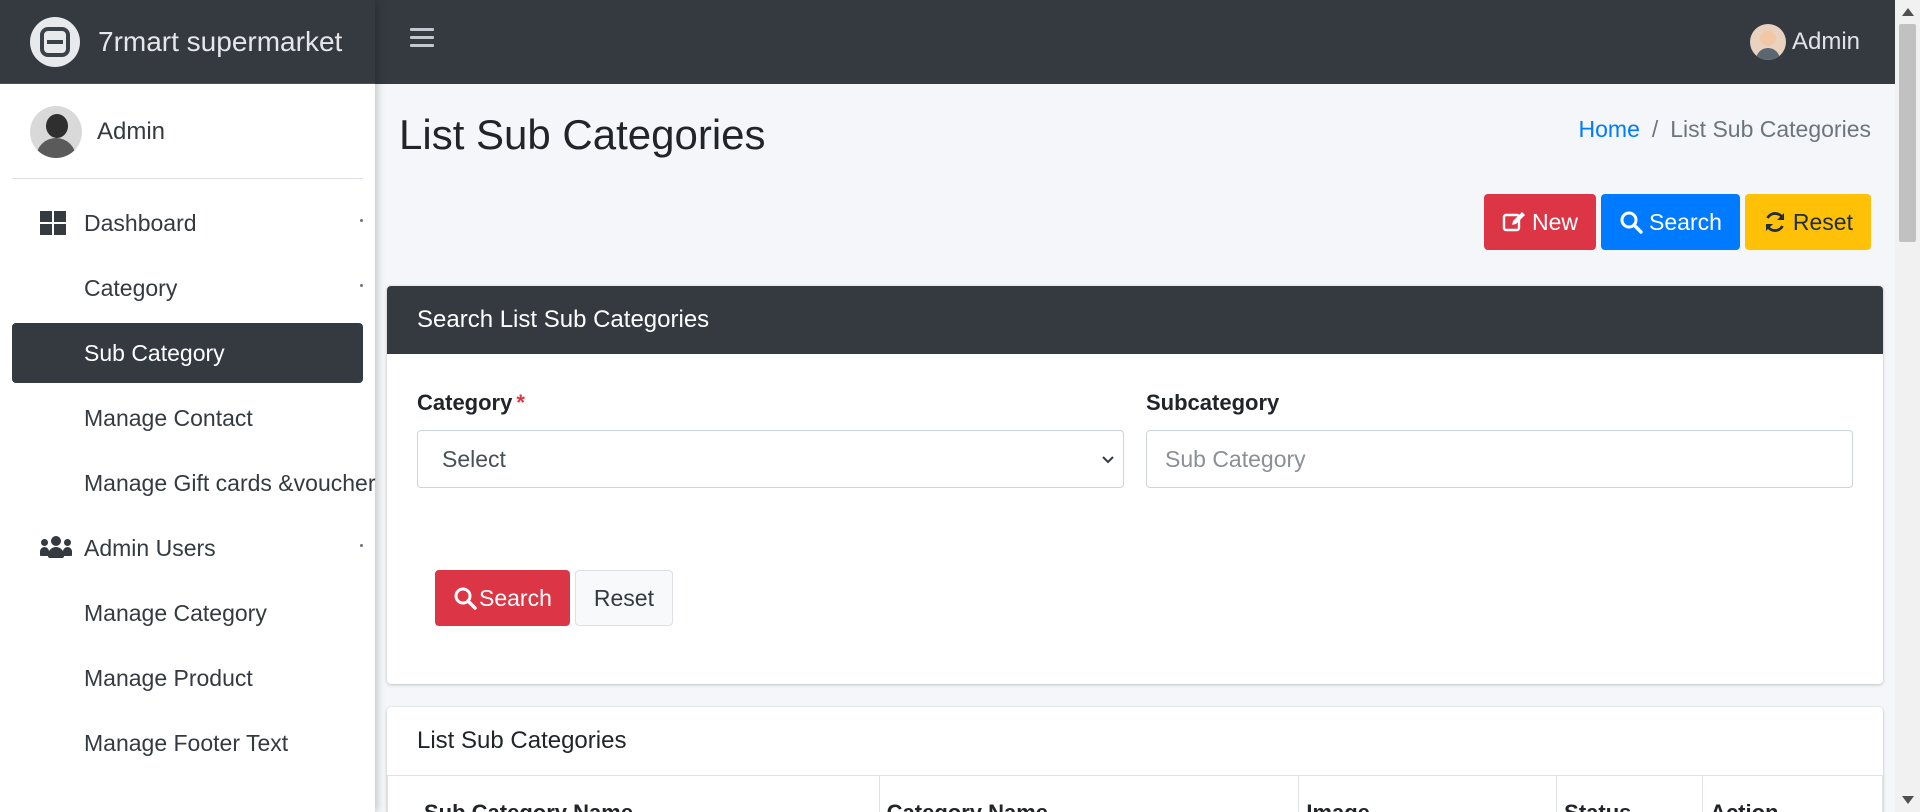 This screenshot has width=1920, height=812. What do you see at coordinates (1767, 42) in the screenshot?
I see `top-user-avatar` at bounding box center [1767, 42].